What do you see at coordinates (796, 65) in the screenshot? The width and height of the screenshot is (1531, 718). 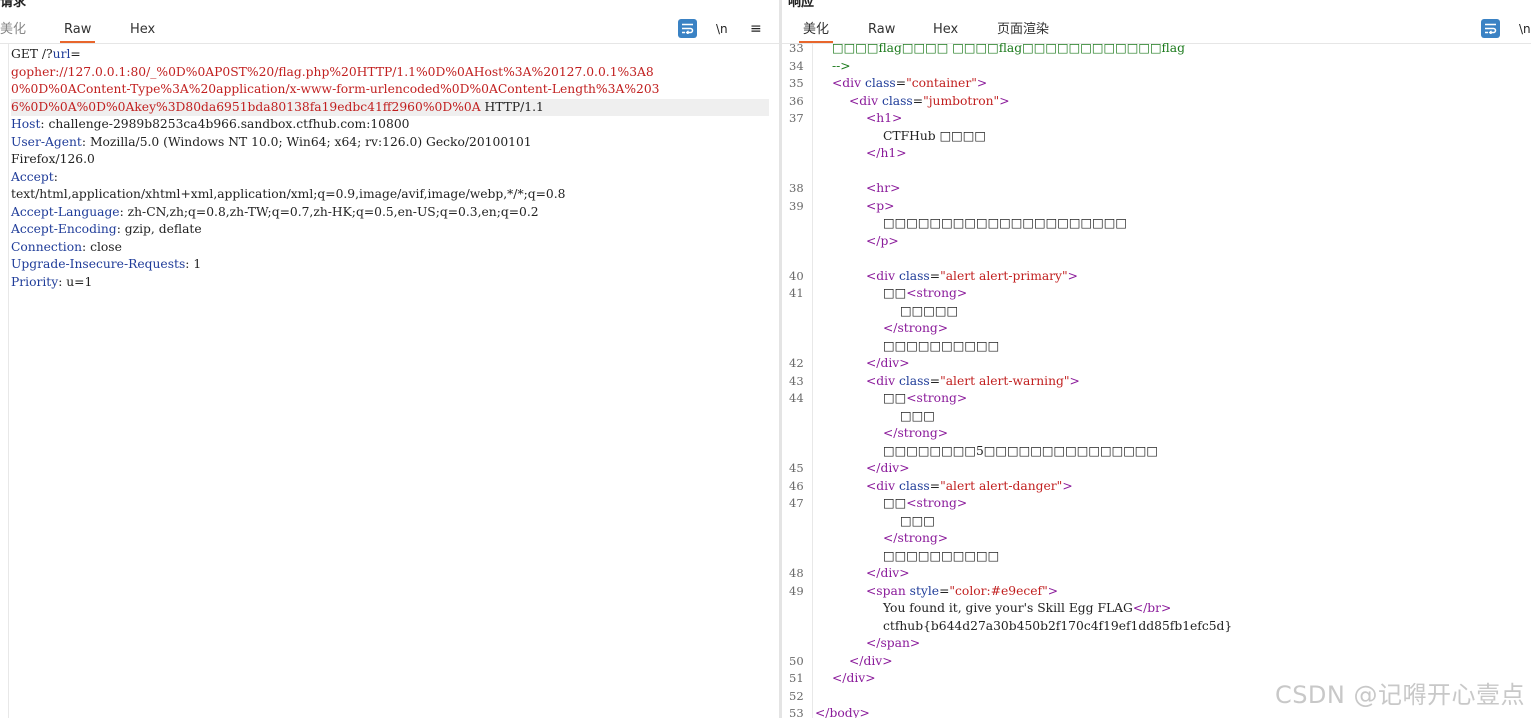 I see `line-number: 34` at bounding box center [796, 65].